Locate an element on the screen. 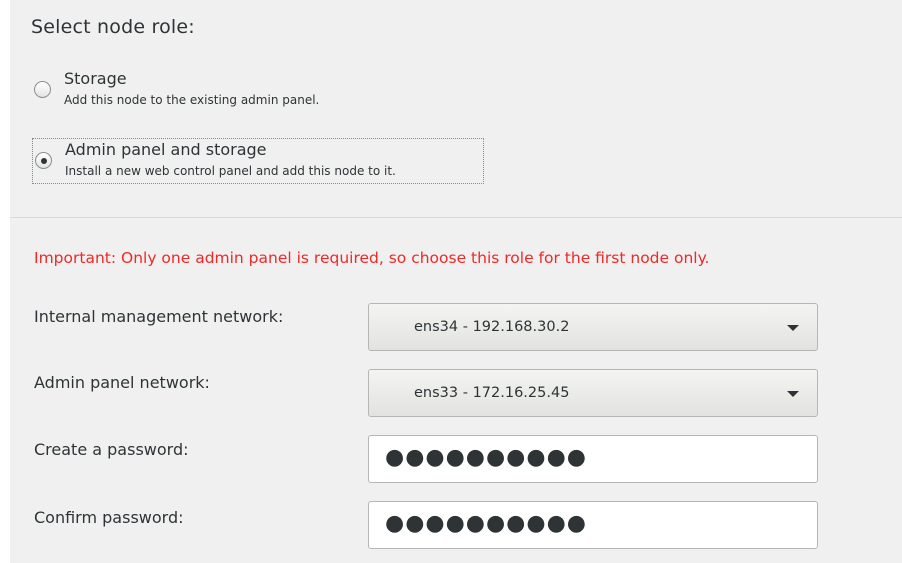 The height and width of the screenshot is (563, 902). admin-panel-radio-button is located at coordinates (43, 160).